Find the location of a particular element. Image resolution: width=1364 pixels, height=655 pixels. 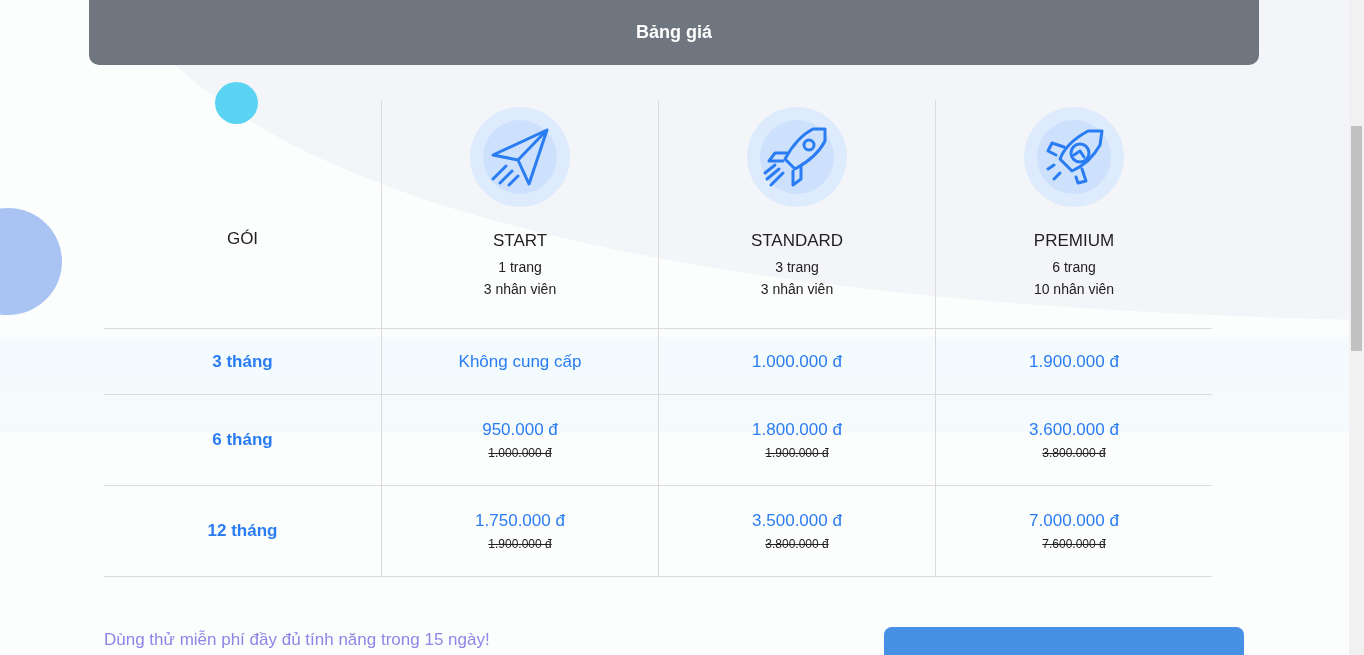

plan-staff: 10 nhân viên is located at coordinates (1074, 289).